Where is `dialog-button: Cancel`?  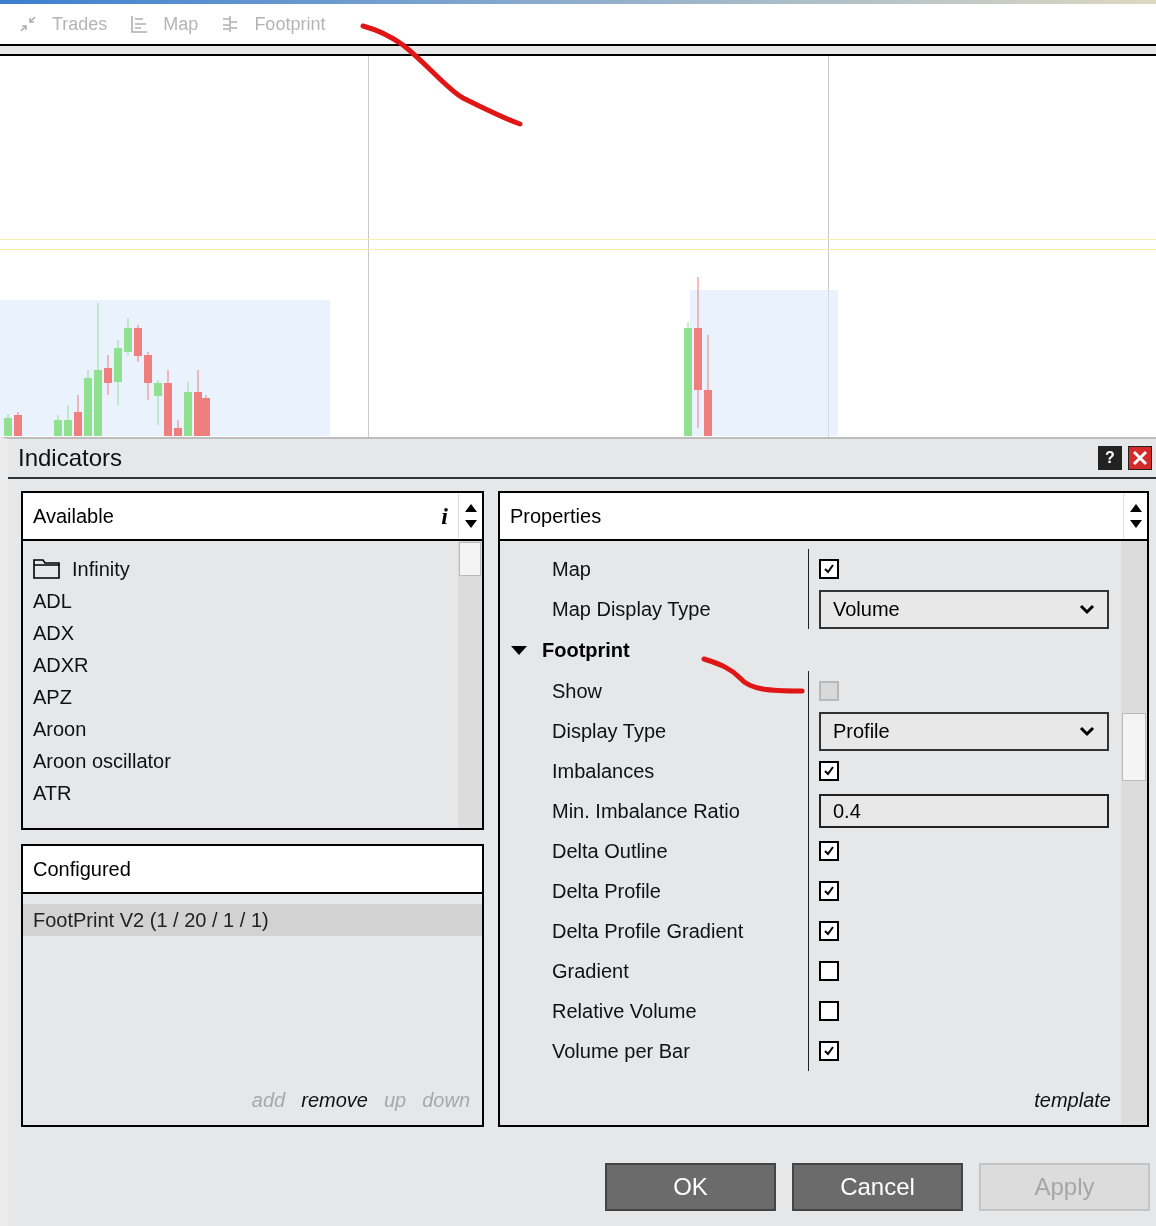 dialog-button: Cancel is located at coordinates (877, 1187).